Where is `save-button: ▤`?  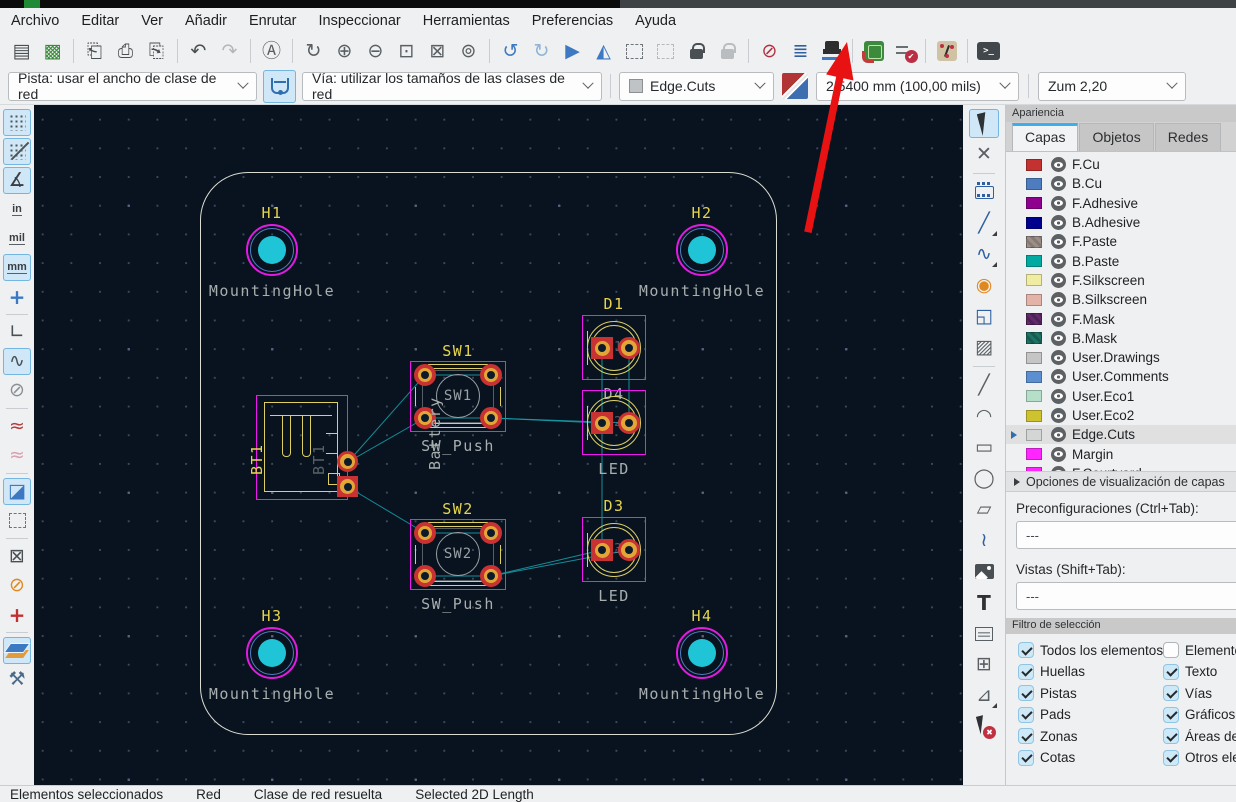 save-button: ▤ is located at coordinates (21, 51).